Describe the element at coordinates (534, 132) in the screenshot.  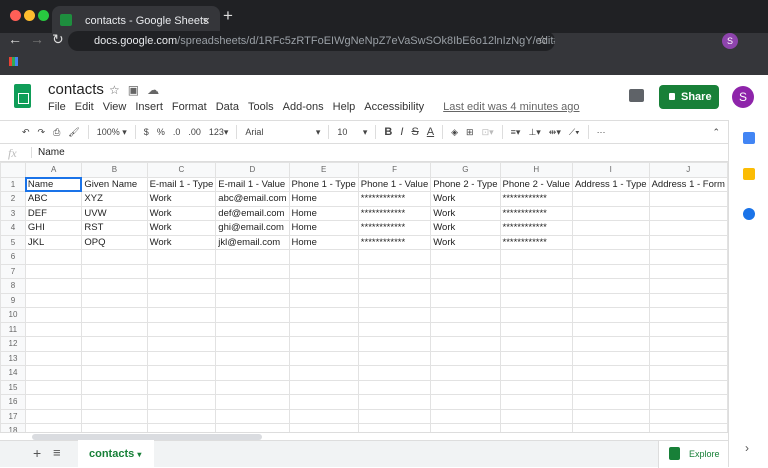
I see `vertical-align-icon: ⊥▾` at that location.